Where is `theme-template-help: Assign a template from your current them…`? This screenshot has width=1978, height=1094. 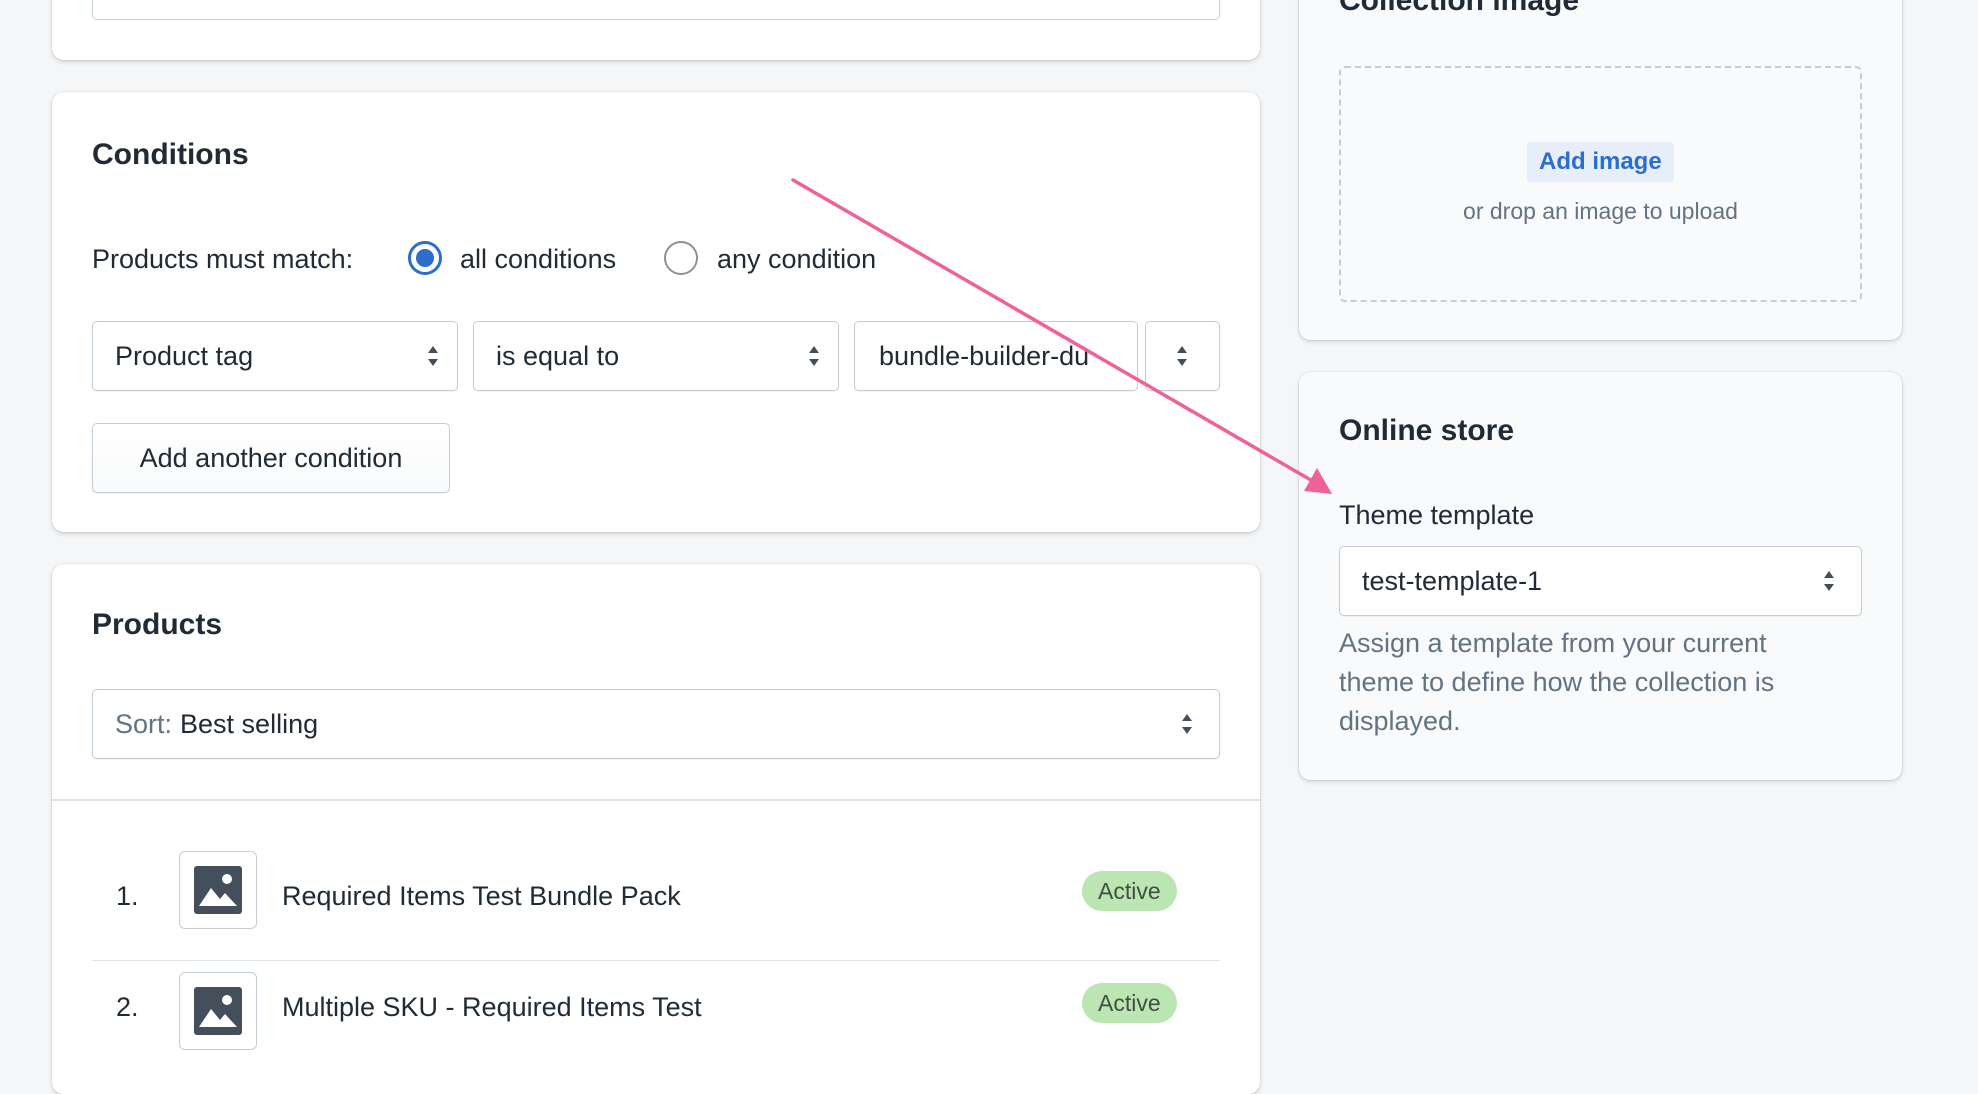 theme-template-help: Assign a template from your current them… is located at coordinates (1557, 682).